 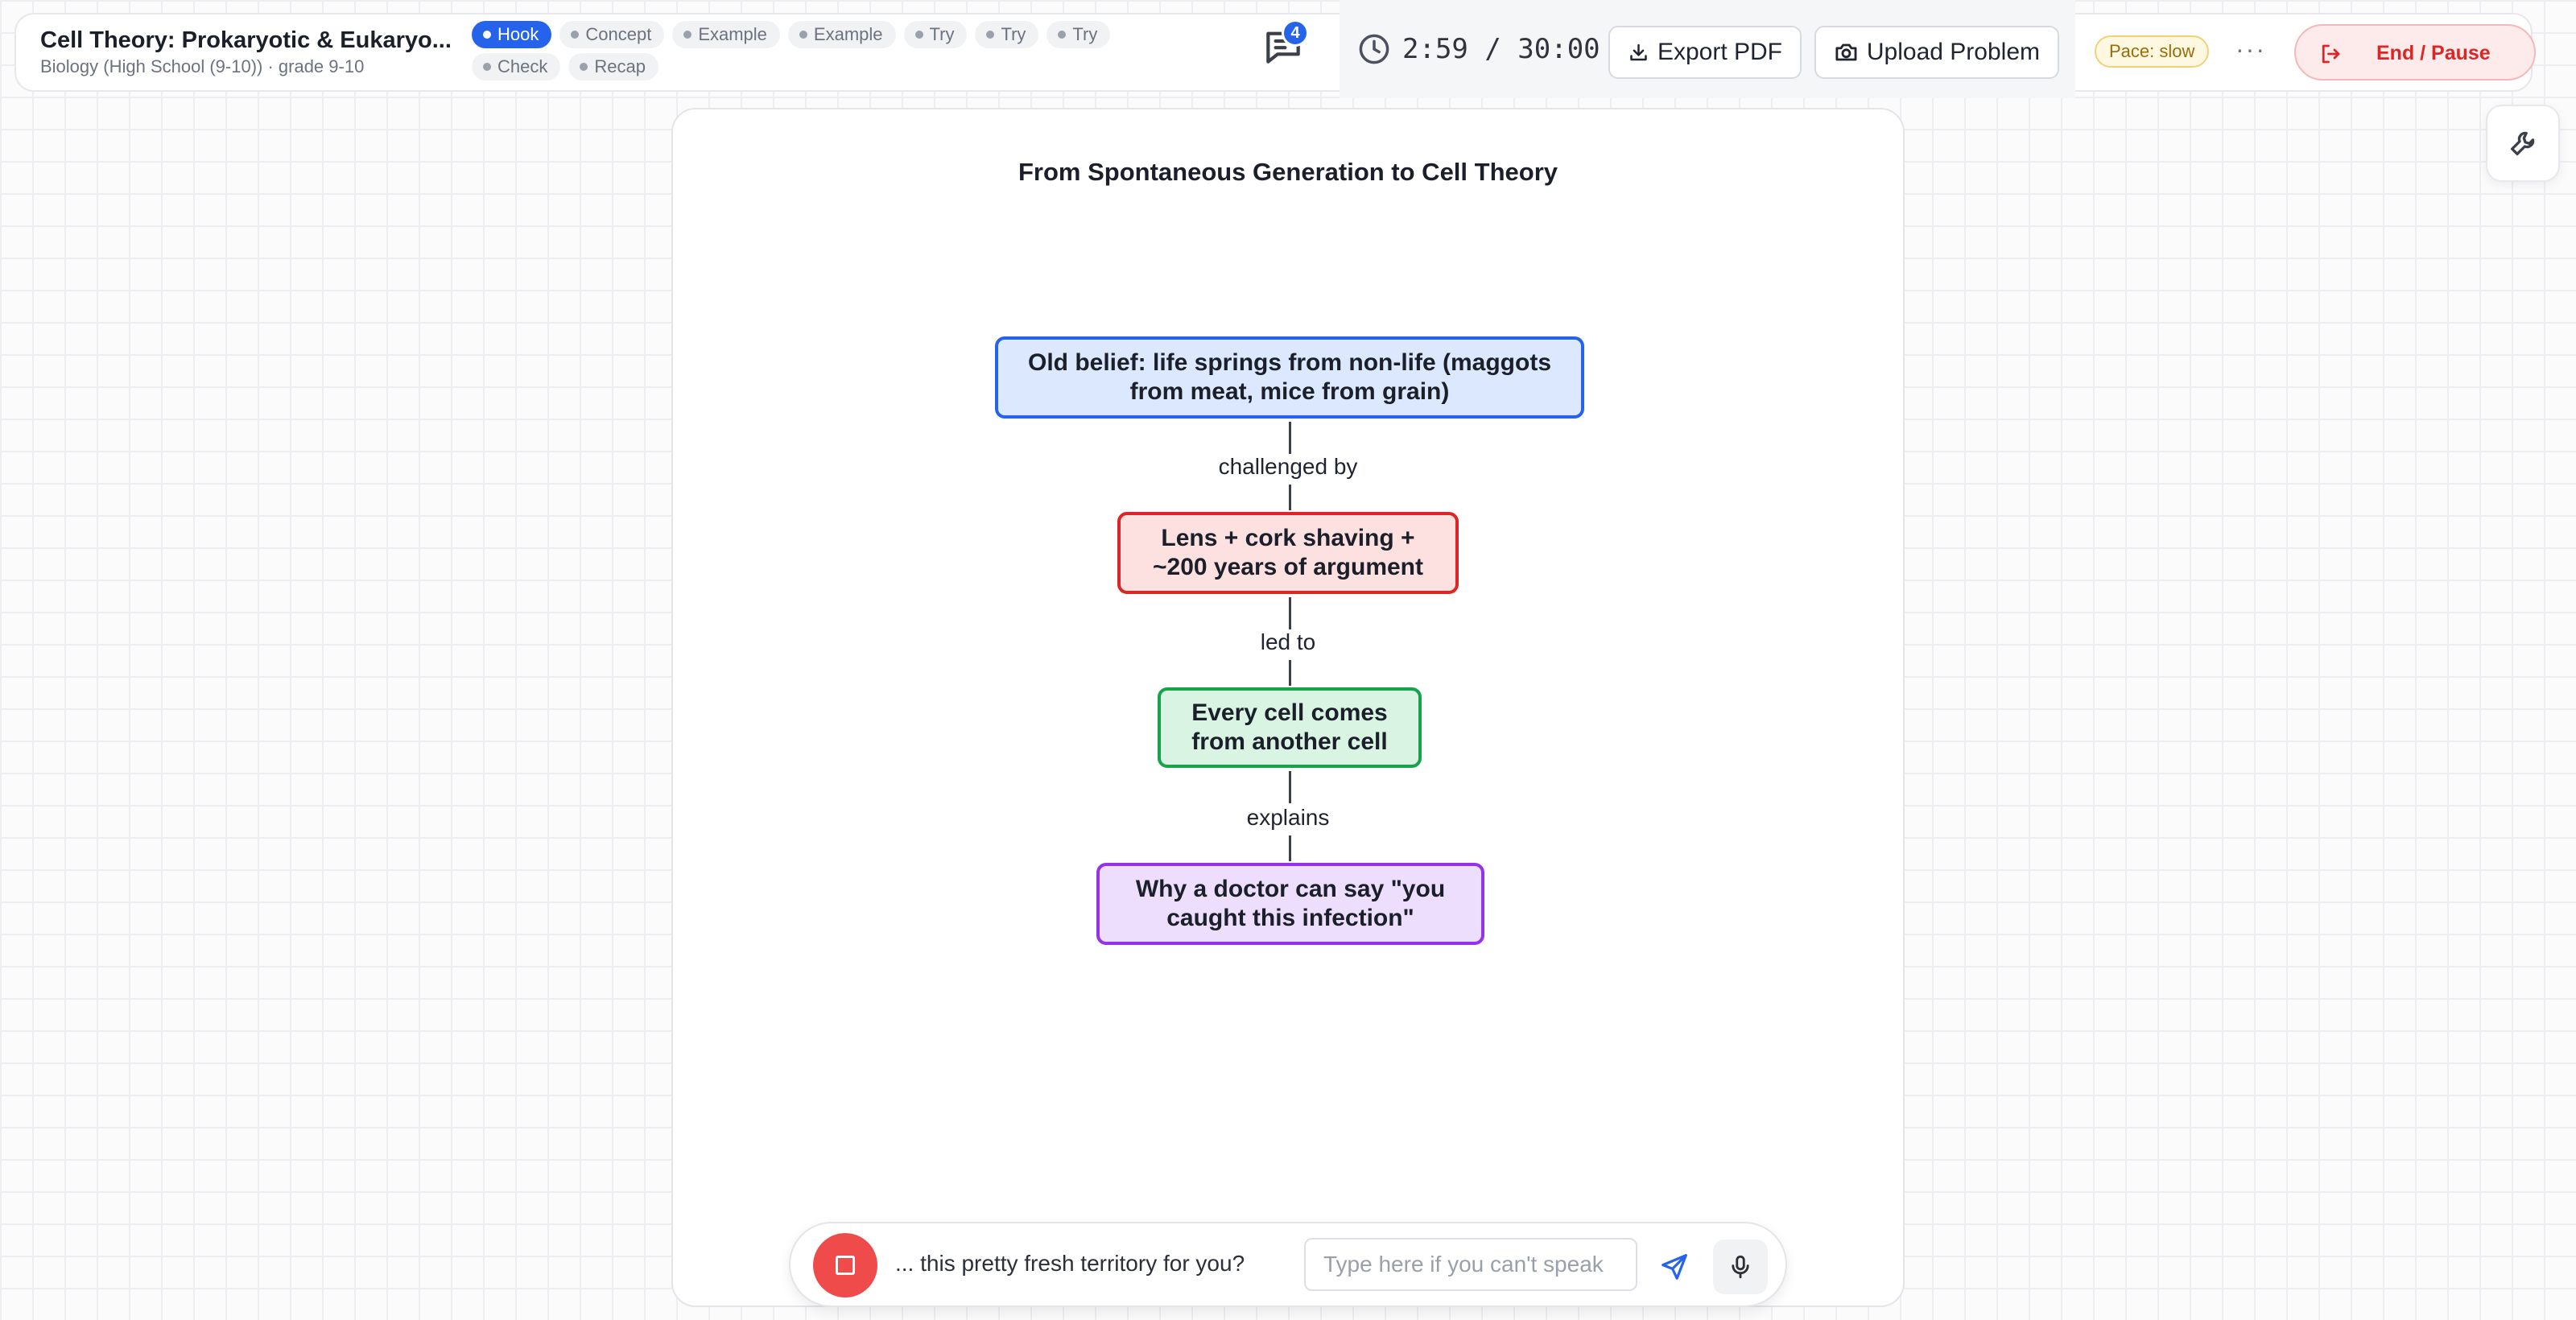 I want to click on more-options-button: ···, so click(x=2250, y=49).